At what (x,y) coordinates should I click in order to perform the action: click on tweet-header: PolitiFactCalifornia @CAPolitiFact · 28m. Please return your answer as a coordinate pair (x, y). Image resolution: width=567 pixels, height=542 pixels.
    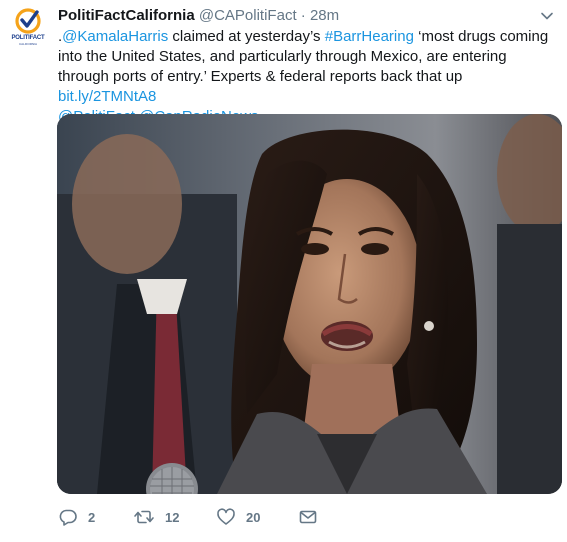
    Looking at the image, I should click on (198, 16).